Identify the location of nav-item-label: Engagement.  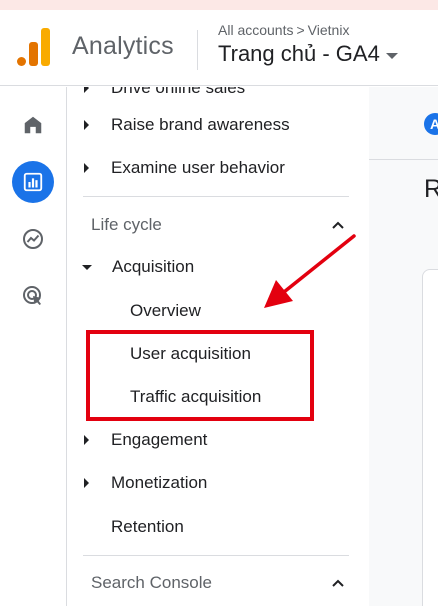
(159, 439).